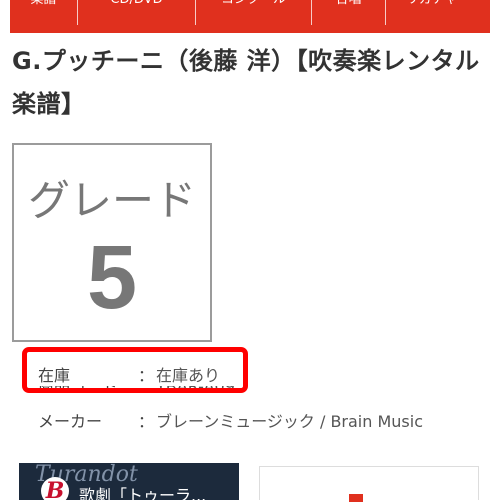  What do you see at coordinates (438, 12) in the screenshot?
I see `nav-item-ricacha: リカチャー` at bounding box center [438, 12].